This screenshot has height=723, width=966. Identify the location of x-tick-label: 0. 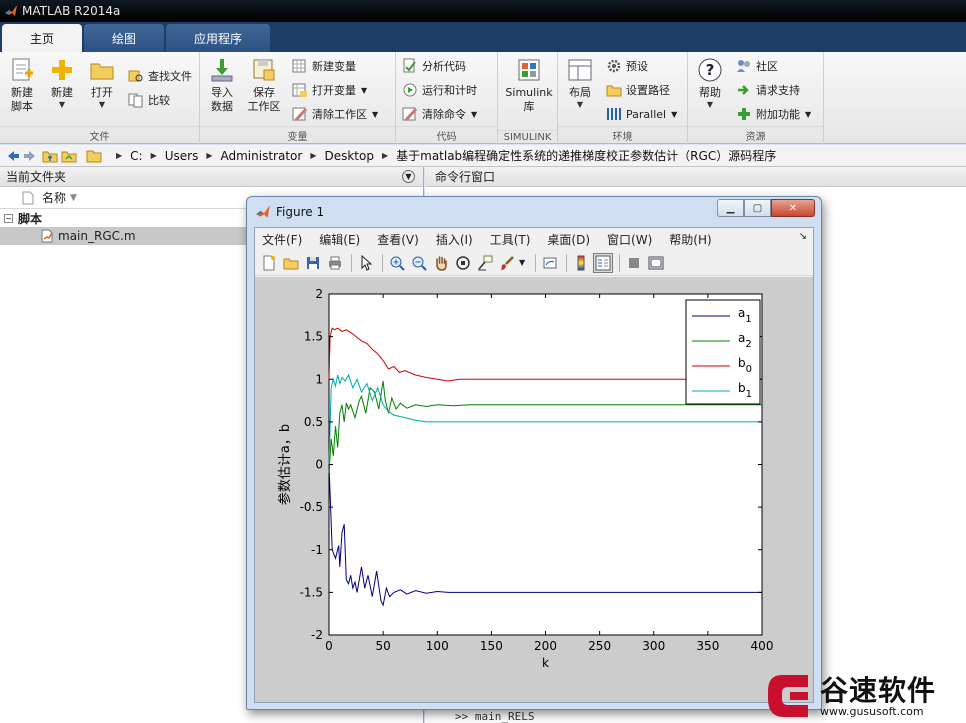
(329, 646).